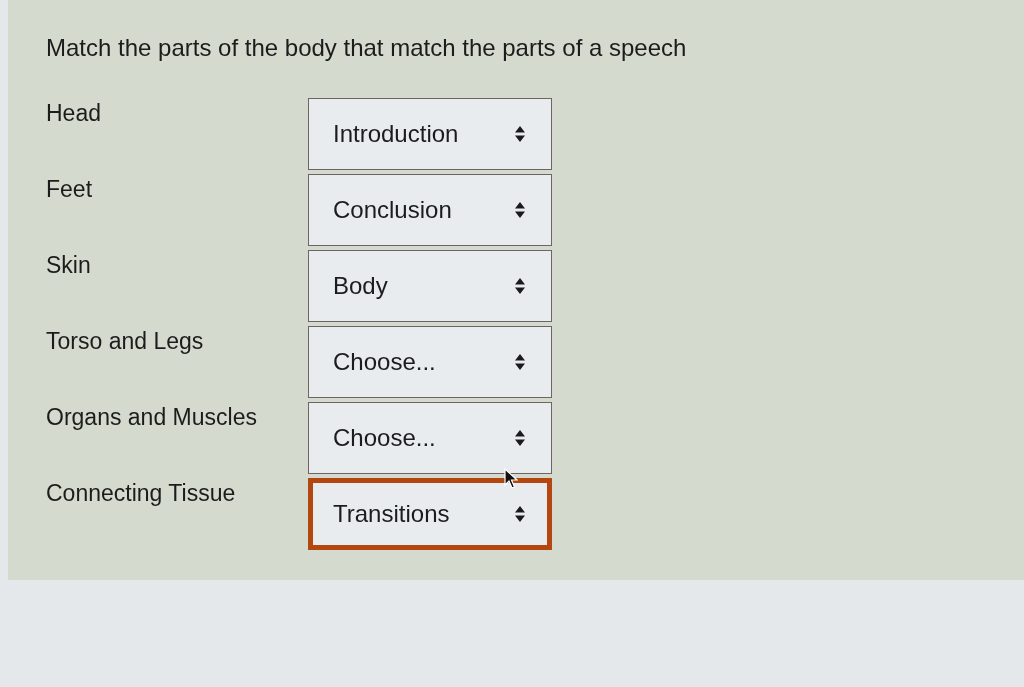  I want to click on answer-dropdown: Transitions, so click(430, 514).